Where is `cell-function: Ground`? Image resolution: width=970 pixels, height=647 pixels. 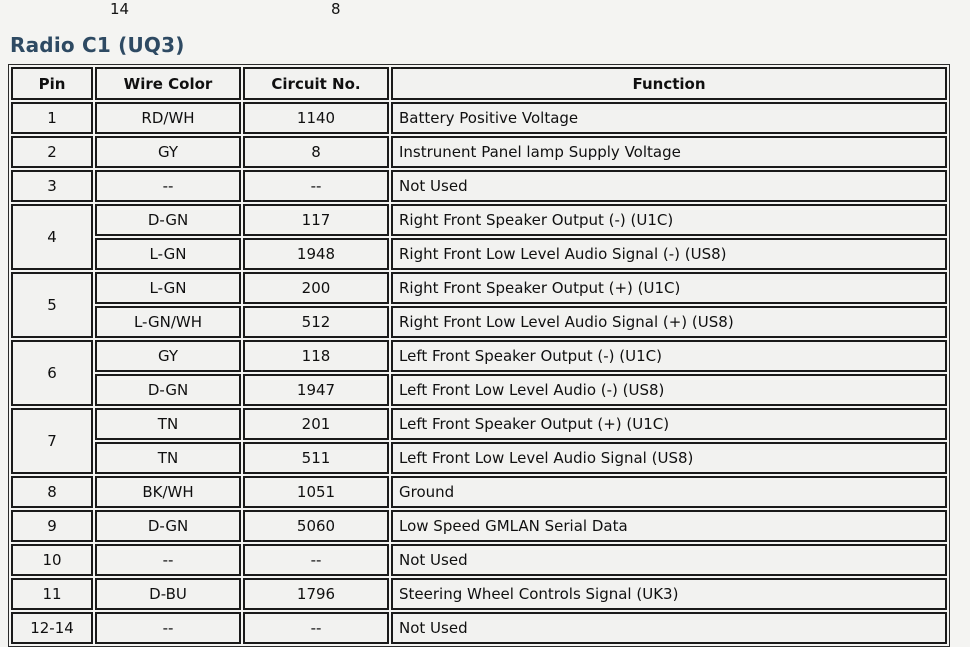 cell-function: Ground is located at coordinates (669, 492).